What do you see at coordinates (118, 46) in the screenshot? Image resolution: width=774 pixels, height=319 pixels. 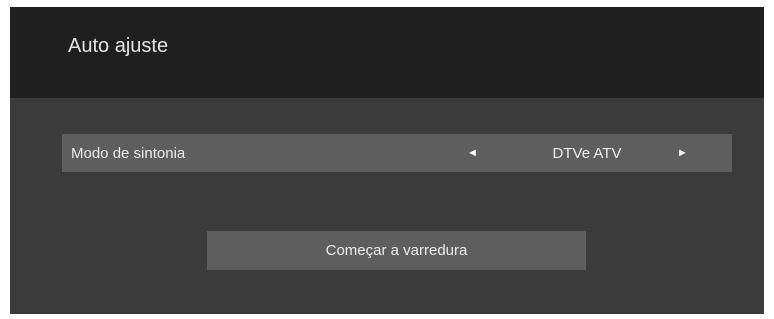 I see `dialog-title: Auto ajuste` at bounding box center [118, 46].